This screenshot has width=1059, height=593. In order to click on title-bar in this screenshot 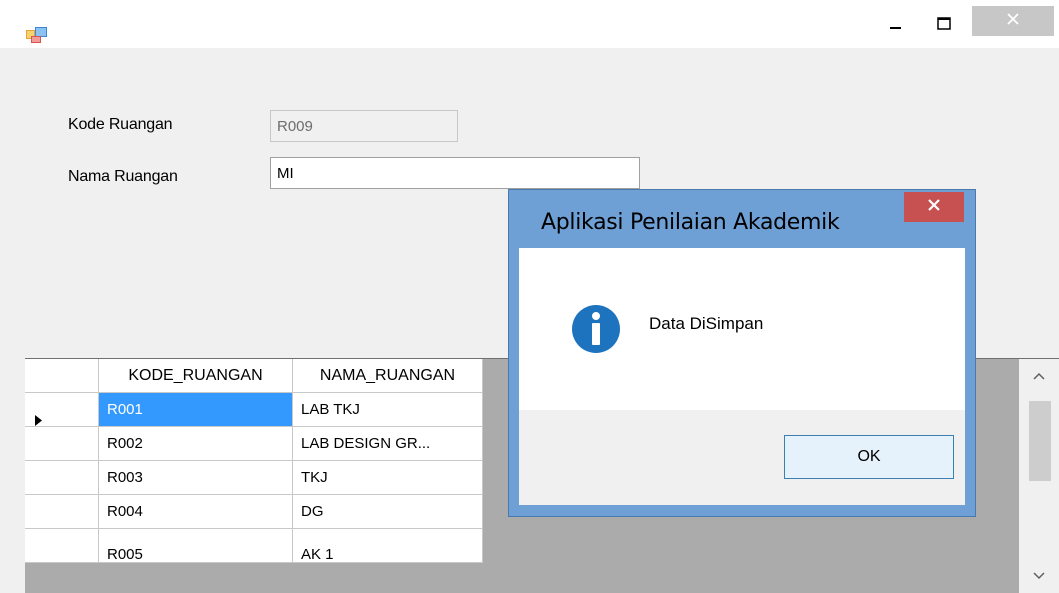, I will do `click(529, 24)`.